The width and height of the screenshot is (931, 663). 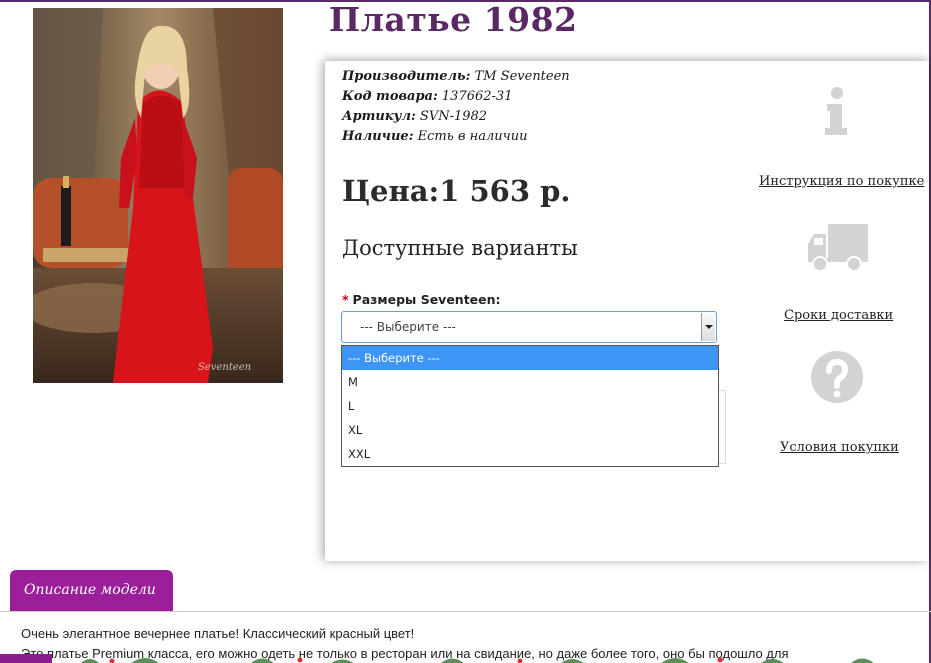 I want to click on size-label-text: Размеры Seventeen:, so click(x=426, y=299).